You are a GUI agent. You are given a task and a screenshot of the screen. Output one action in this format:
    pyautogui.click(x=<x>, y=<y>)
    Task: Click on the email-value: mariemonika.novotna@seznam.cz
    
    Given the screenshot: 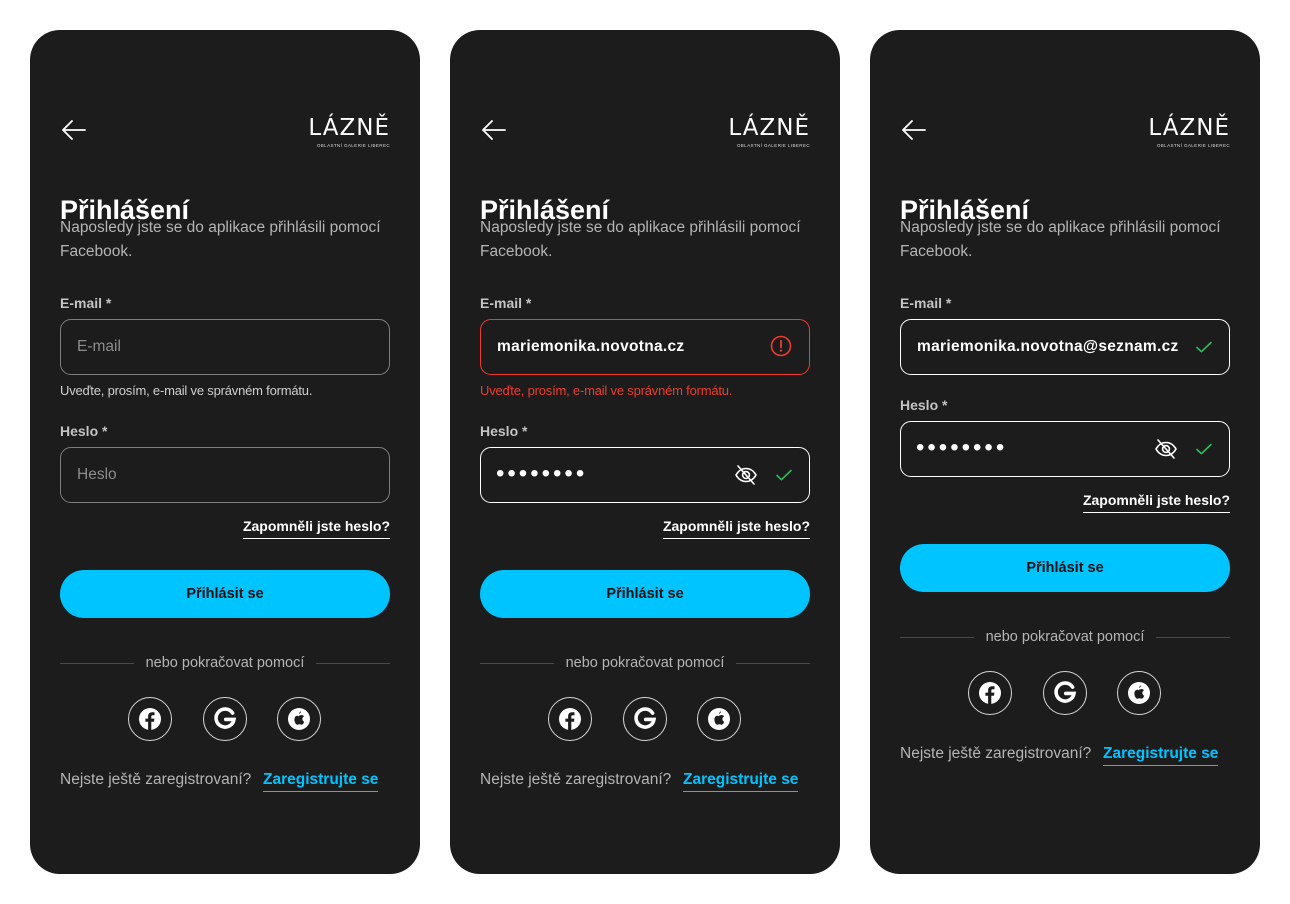 What is the action you would take?
    pyautogui.click(x=1048, y=346)
    